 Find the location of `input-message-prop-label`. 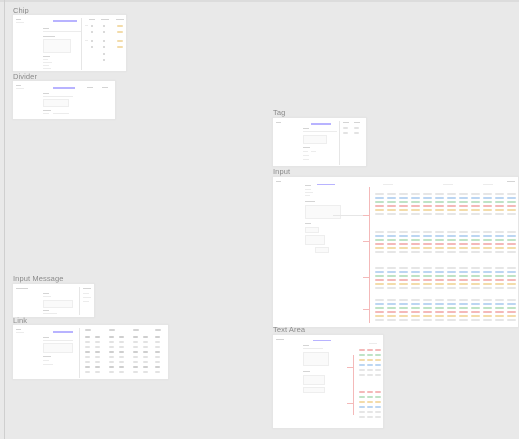

input-message-prop-label is located at coordinates (46, 310).